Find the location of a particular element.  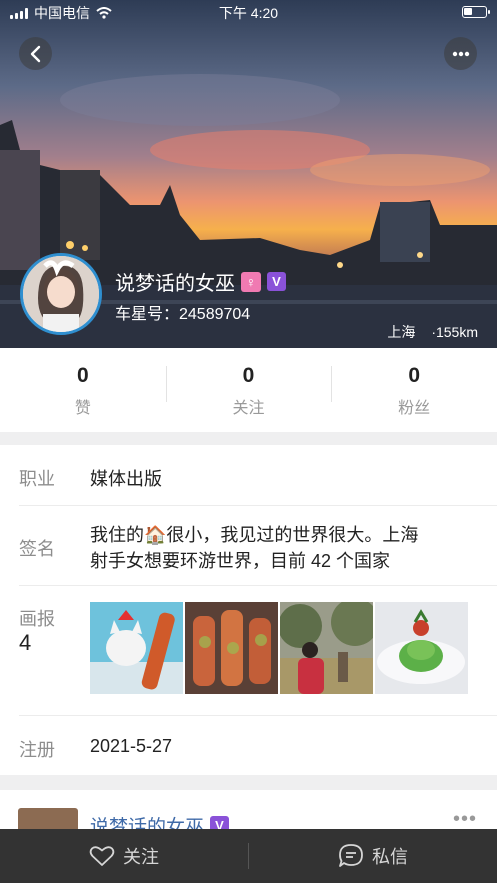

profile-name: 说梦话的女巫 is located at coordinates (175, 284).